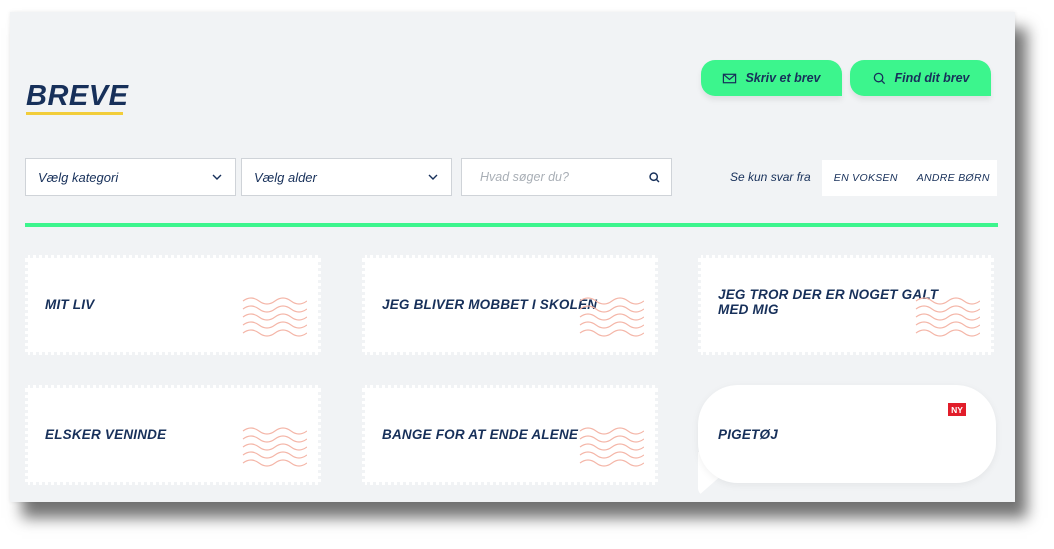 The image size is (1054, 549). I want to click on category-select: Vælg kategori, so click(130, 177).